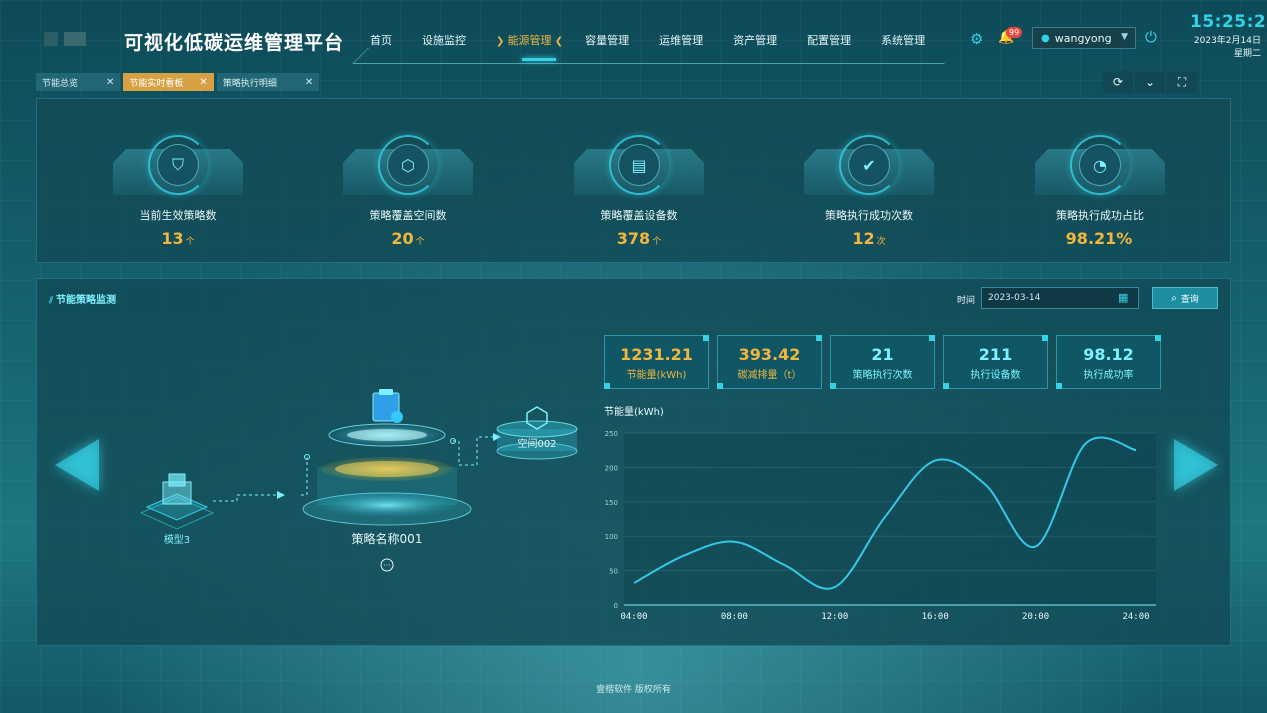 The image size is (1267, 713). Describe the element at coordinates (869, 165) in the screenshot. I see `check-circle-icon: ✔` at that location.